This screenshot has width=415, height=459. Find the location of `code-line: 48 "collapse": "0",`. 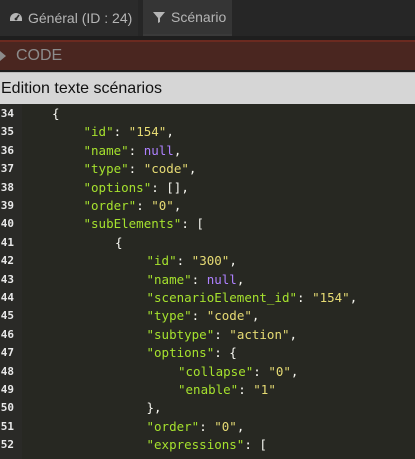

code-line: 48 "collapse": "0", is located at coordinates (207, 372).